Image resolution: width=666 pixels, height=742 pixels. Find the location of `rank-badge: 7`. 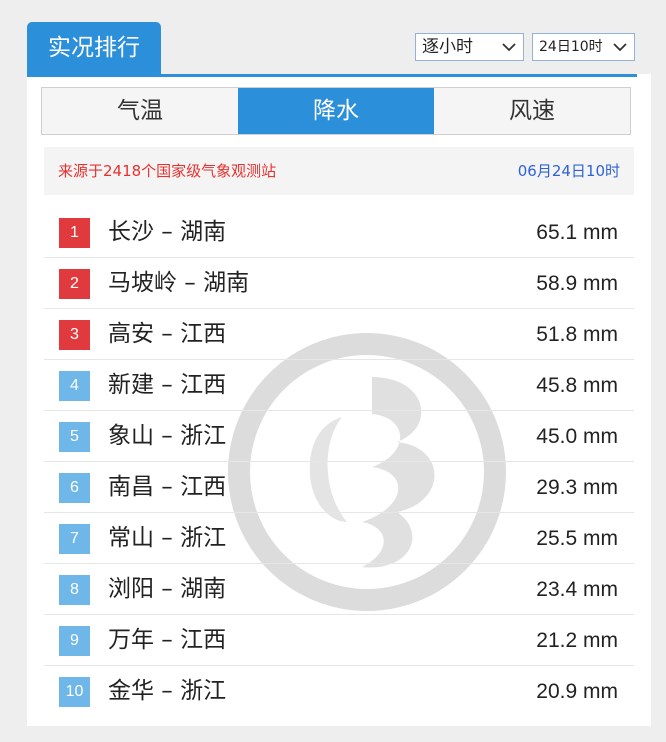

rank-badge: 7 is located at coordinates (74, 539).